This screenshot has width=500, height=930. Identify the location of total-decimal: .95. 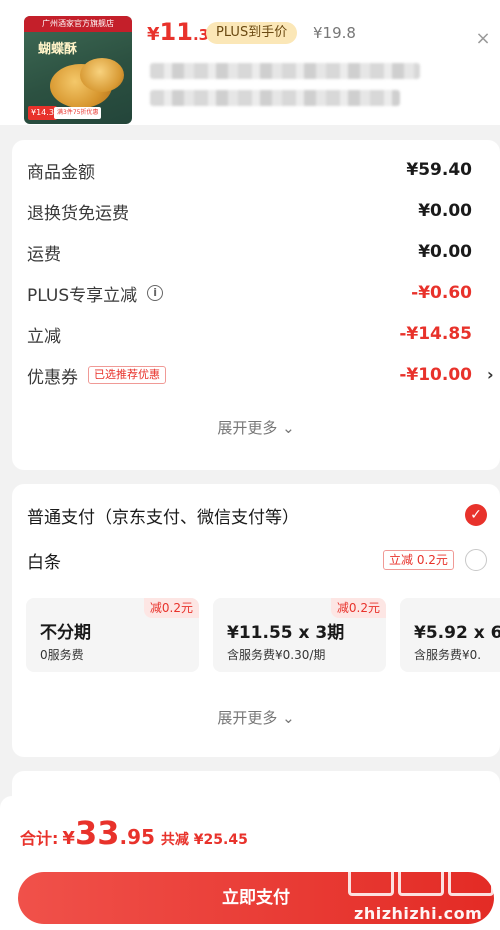
(137, 837).